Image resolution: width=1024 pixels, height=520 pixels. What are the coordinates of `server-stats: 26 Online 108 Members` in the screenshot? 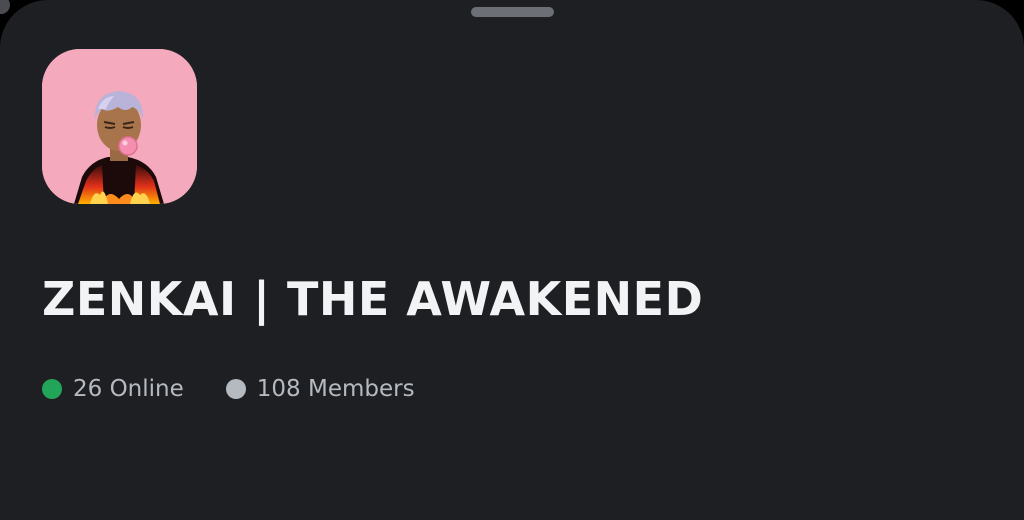 It's located at (228, 389).